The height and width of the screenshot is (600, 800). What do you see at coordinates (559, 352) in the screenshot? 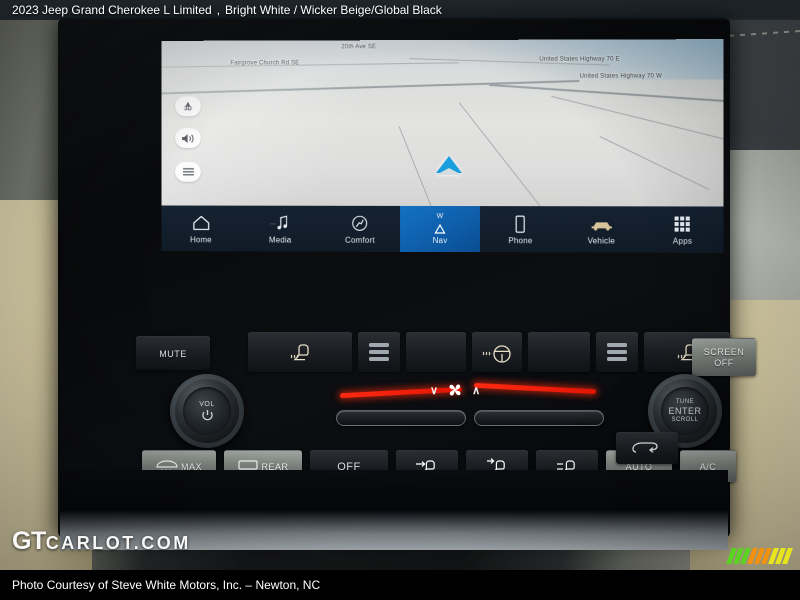
I see `center-vent-panel-right` at bounding box center [559, 352].